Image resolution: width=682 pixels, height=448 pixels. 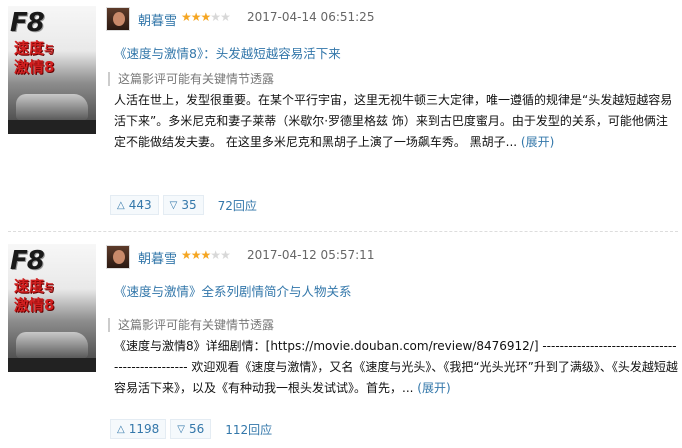 What do you see at coordinates (248, 429) in the screenshot?
I see `reply-link: 112回应` at bounding box center [248, 429].